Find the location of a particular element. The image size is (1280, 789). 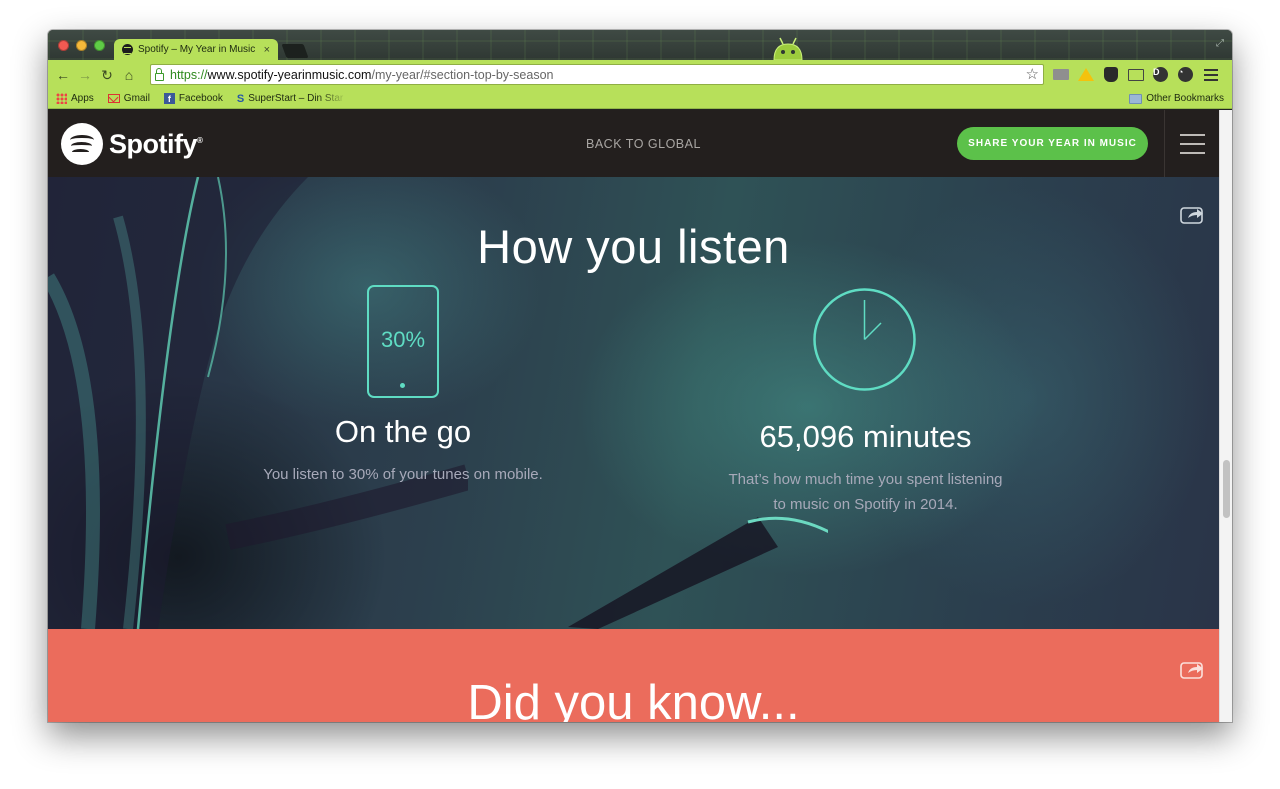

bookmark-label: Gmail is located at coordinates (136, 98).